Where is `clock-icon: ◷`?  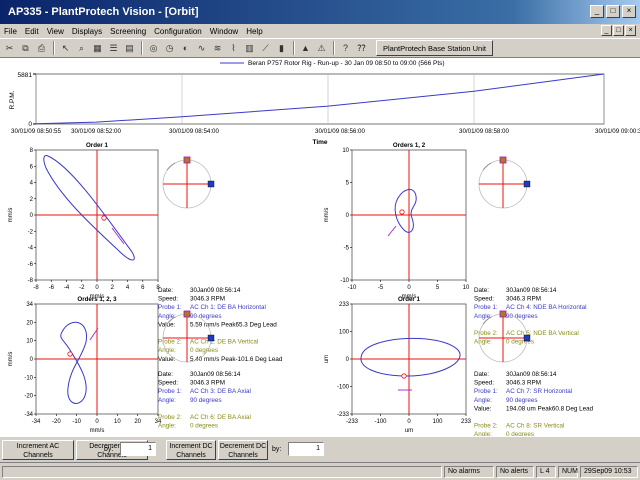
clock-icon: ◷ is located at coordinates (169, 48).